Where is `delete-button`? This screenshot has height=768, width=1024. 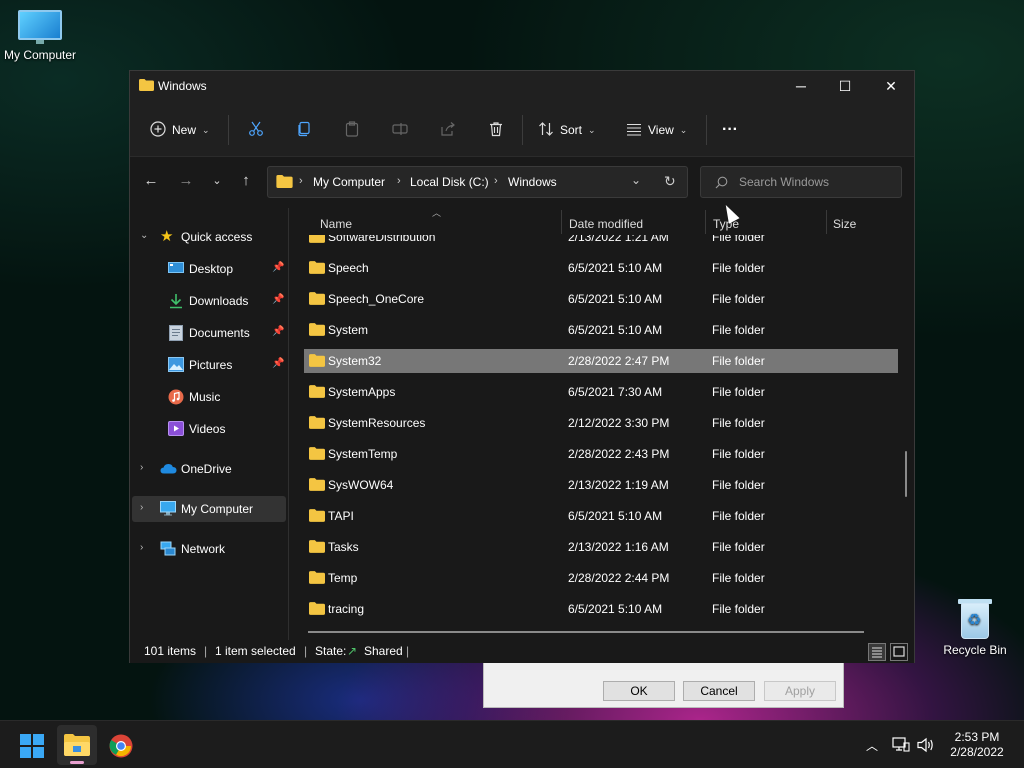 delete-button is located at coordinates (496, 130).